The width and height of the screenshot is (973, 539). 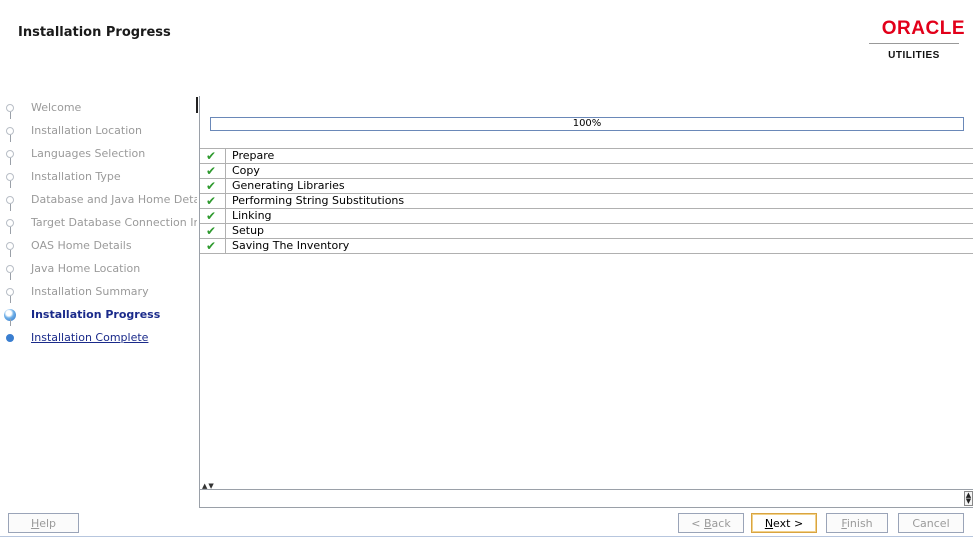 I want to click on page-title: Installation Progress, so click(x=94, y=32).